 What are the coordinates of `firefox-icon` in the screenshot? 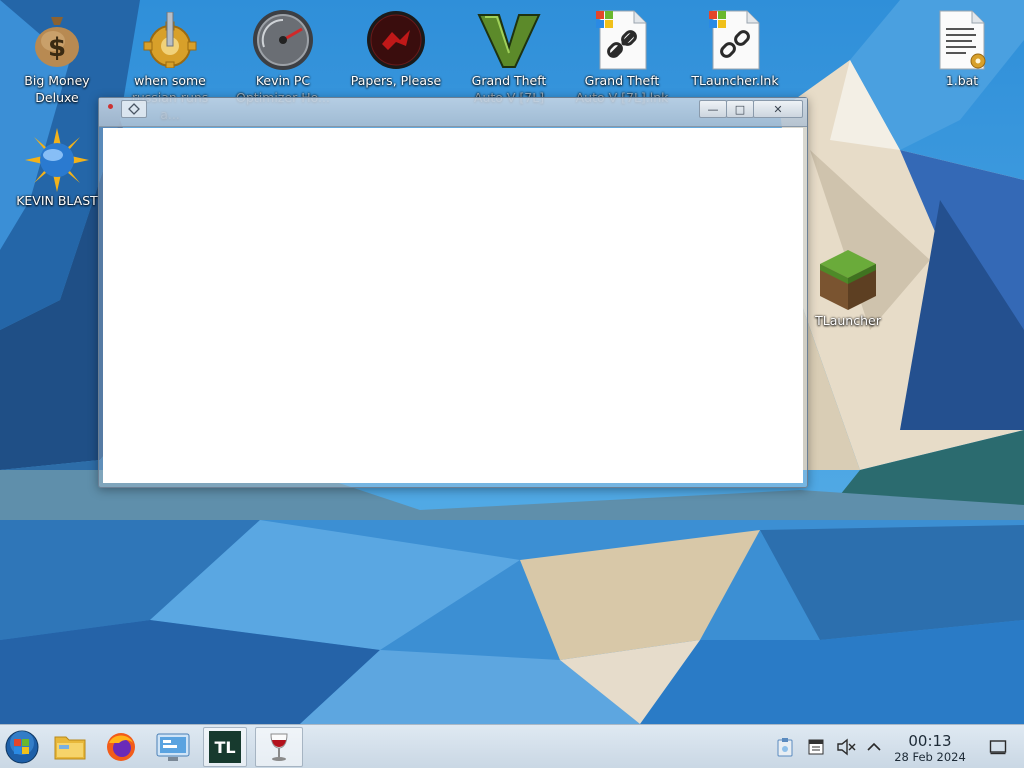 It's located at (121, 747).